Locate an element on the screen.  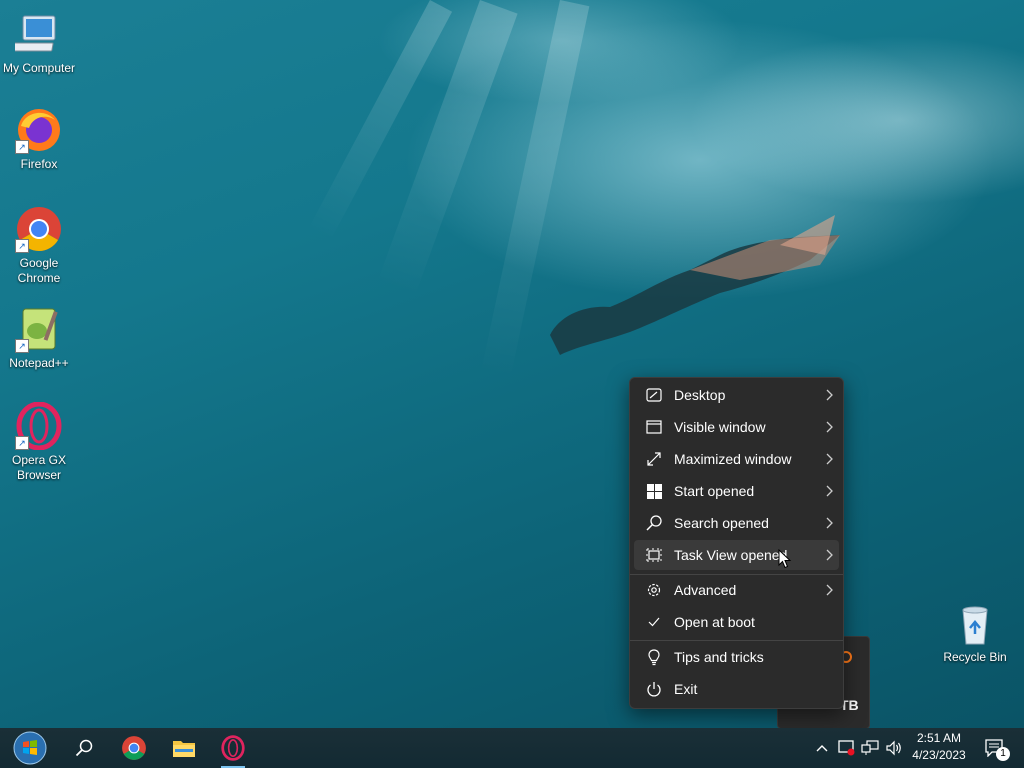
desktop-icon-recycle-bin: Recycle Bin is located at coordinates (975, 633).